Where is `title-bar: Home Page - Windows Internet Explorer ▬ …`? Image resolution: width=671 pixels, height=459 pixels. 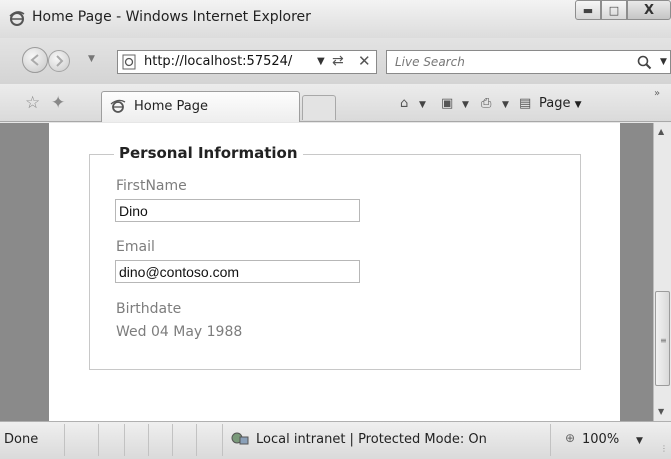
title-bar: Home Page - Windows Internet Explorer ▬ … is located at coordinates (335, 19).